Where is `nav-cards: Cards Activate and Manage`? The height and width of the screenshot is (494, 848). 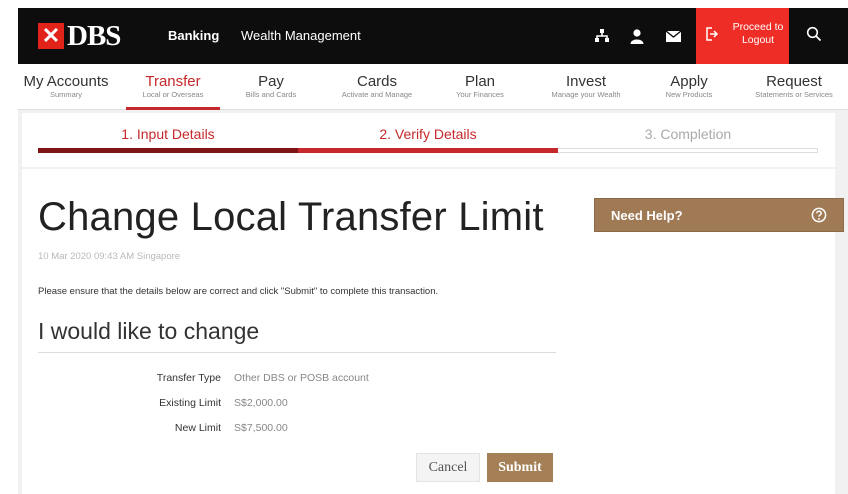 nav-cards: Cards Activate and Manage is located at coordinates (377, 86).